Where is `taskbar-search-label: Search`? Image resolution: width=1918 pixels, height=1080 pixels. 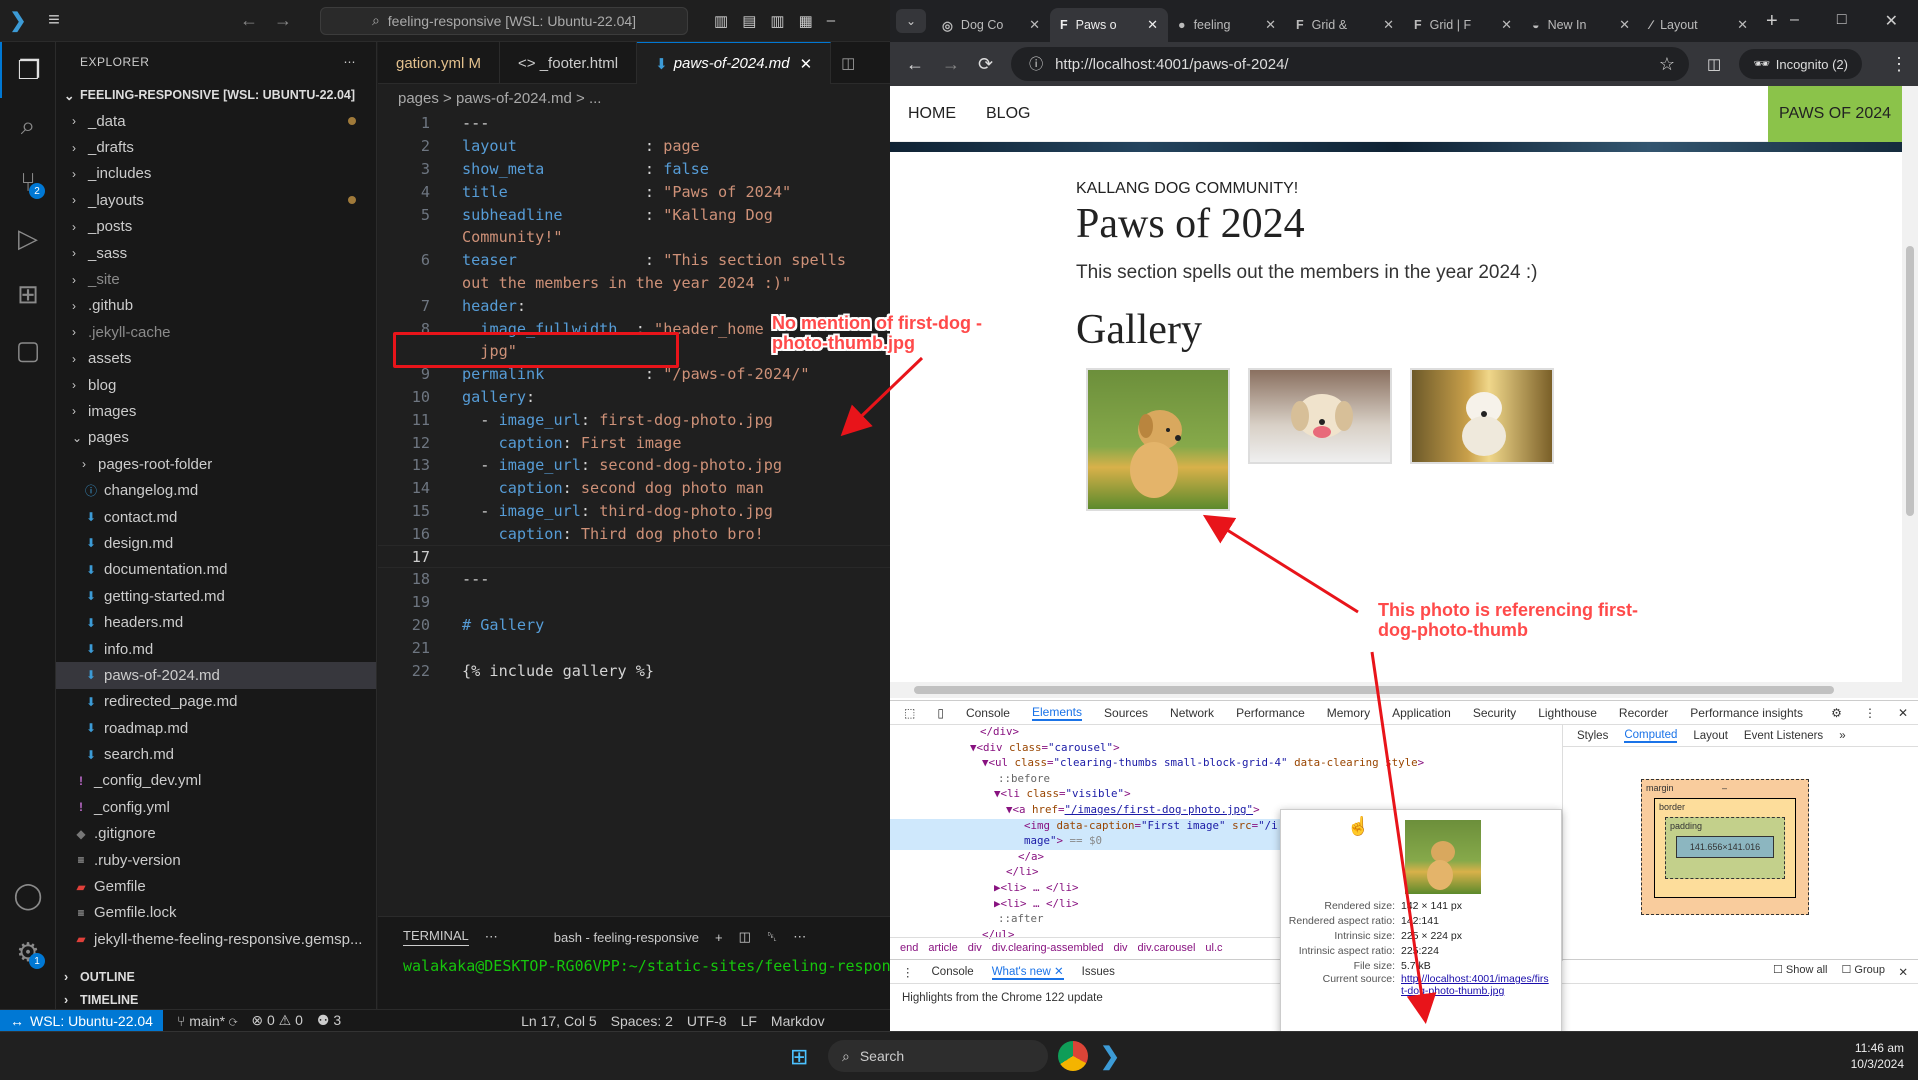
taskbar-search-label: Search is located at coordinates (882, 1056).